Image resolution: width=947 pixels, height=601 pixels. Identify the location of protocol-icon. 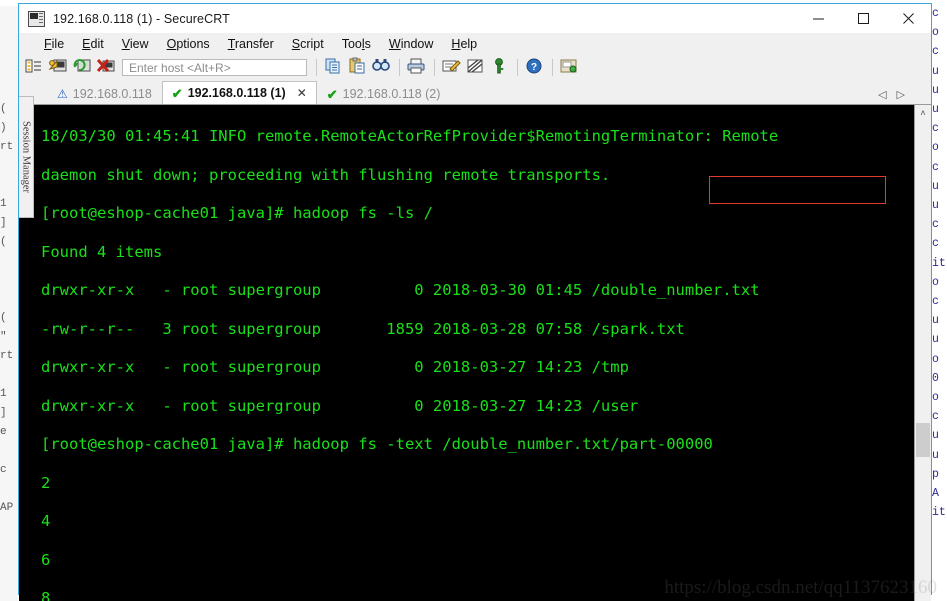
(476, 67).